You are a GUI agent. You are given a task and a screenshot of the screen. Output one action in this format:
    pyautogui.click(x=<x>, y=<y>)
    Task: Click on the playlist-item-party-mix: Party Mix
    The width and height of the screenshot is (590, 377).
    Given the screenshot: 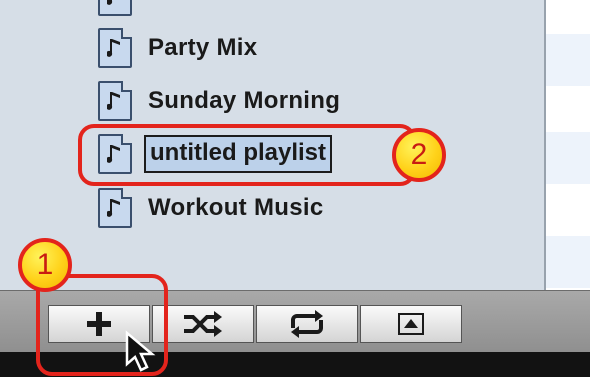 What is the action you would take?
    pyautogui.click(x=177, y=48)
    